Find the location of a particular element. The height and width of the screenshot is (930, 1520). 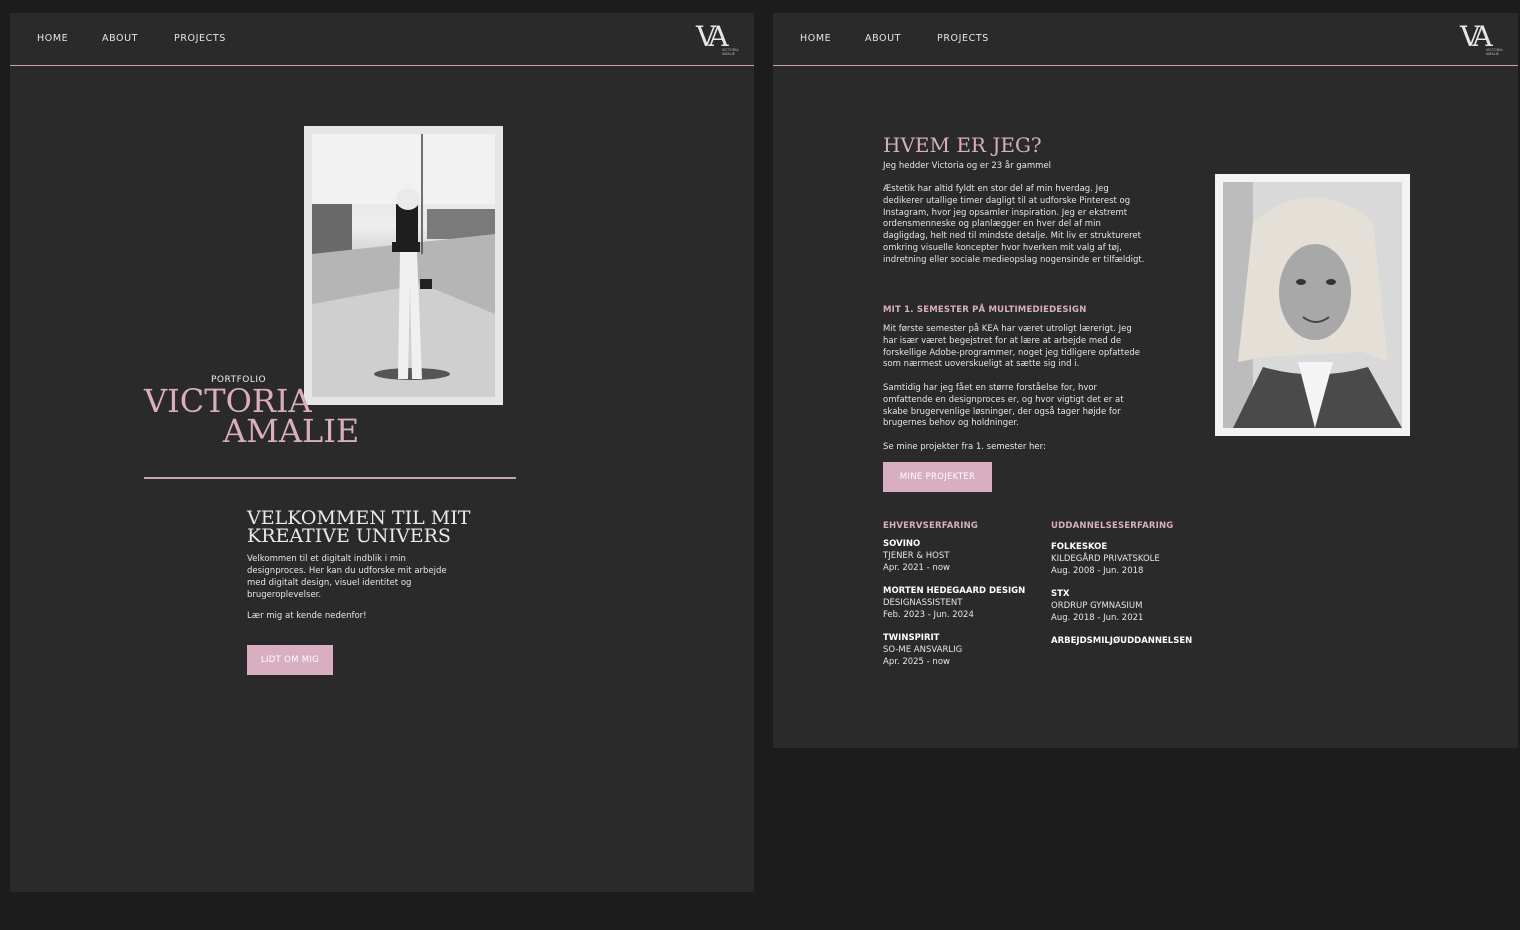

portrait-photo is located at coordinates (1312, 305).